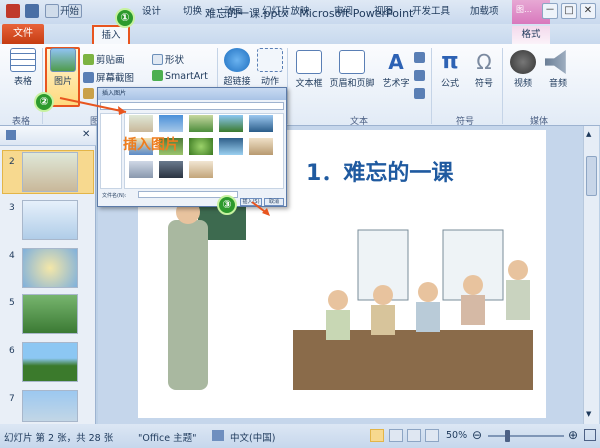 The height and width of the screenshot is (448, 600). What do you see at coordinates (573, 435) in the screenshot?
I see `zoom-in-icon: ⊕` at bounding box center [573, 435].